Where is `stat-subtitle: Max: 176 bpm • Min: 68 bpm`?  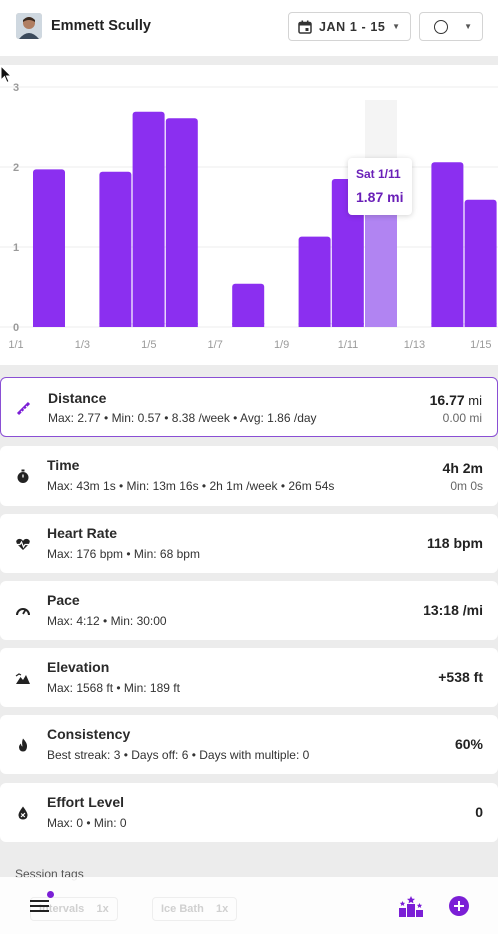
stat-subtitle: Max: 176 bpm • Min: 68 bpm is located at coordinates (123, 554).